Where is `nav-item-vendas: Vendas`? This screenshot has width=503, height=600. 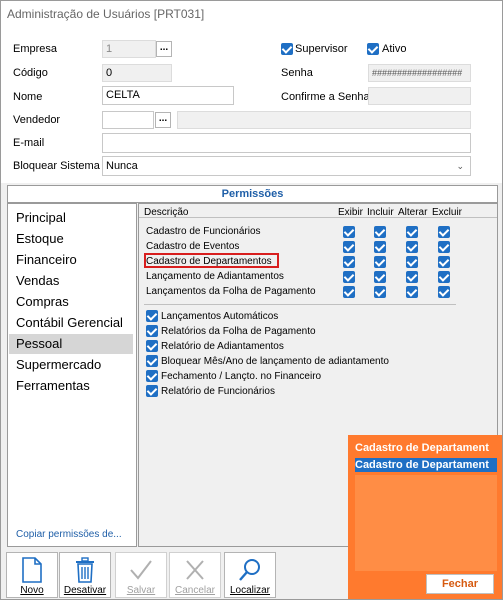 nav-item-vendas: Vendas is located at coordinates (71, 281).